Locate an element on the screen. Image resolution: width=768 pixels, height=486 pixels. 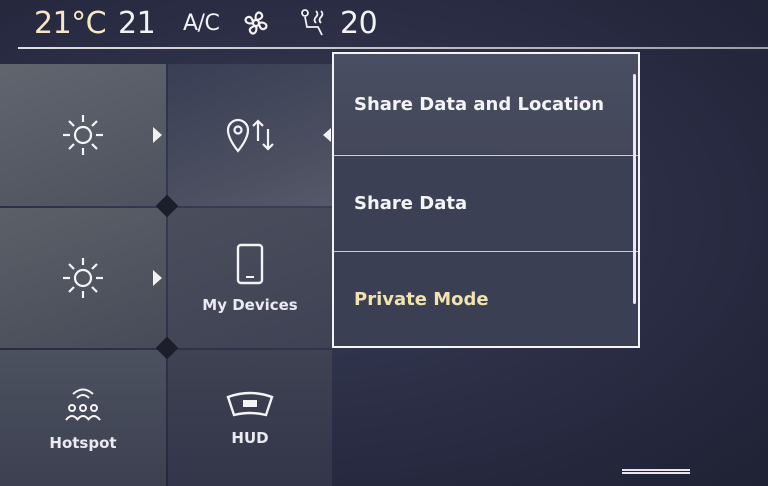
climate-bar: 21°C 21 A/C 20 is located at coordinates (384, 22).